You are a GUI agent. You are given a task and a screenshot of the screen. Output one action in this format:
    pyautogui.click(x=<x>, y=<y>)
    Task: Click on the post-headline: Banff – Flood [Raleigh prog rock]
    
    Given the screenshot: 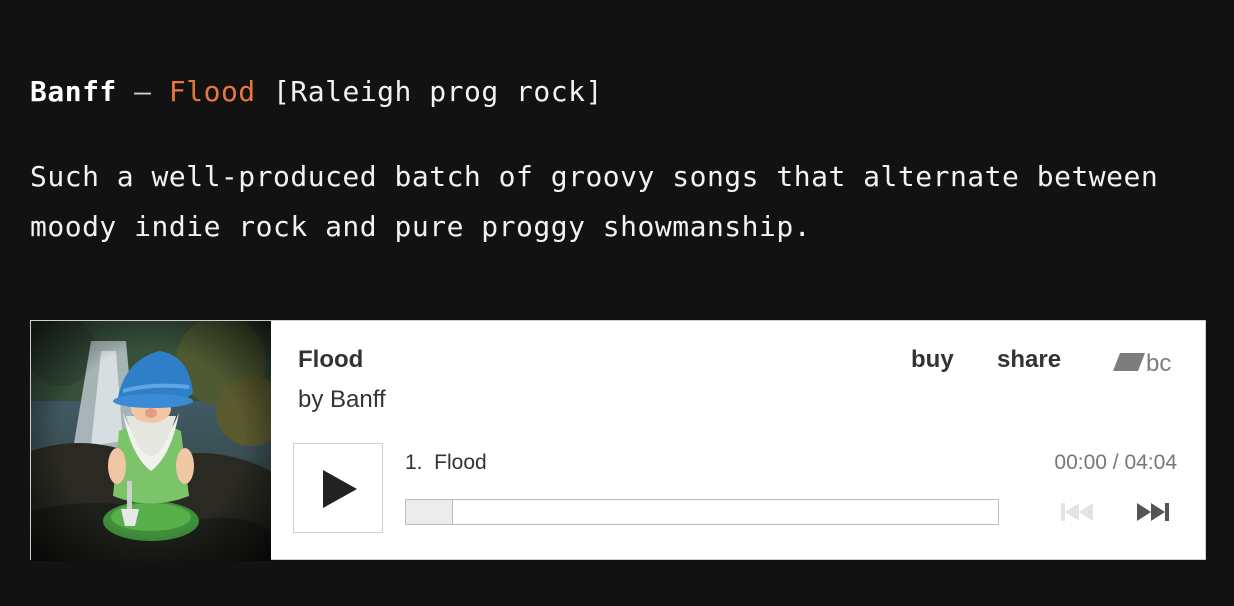 What is the action you would take?
    pyautogui.click(x=316, y=92)
    